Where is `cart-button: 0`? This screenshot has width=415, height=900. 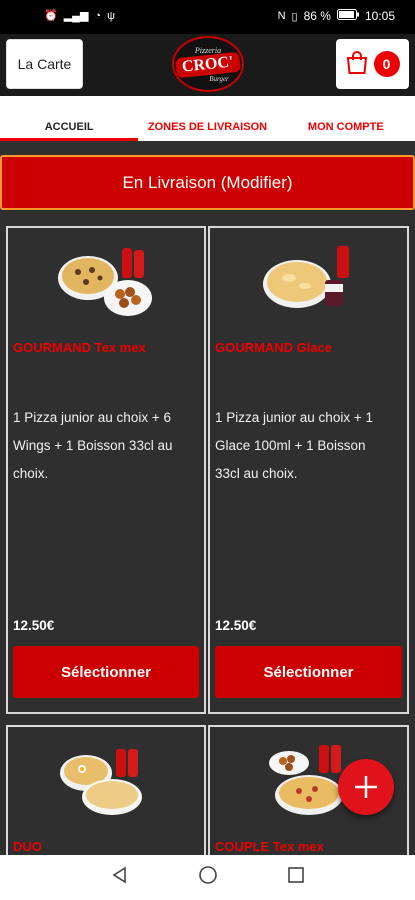 cart-button: 0 is located at coordinates (372, 64).